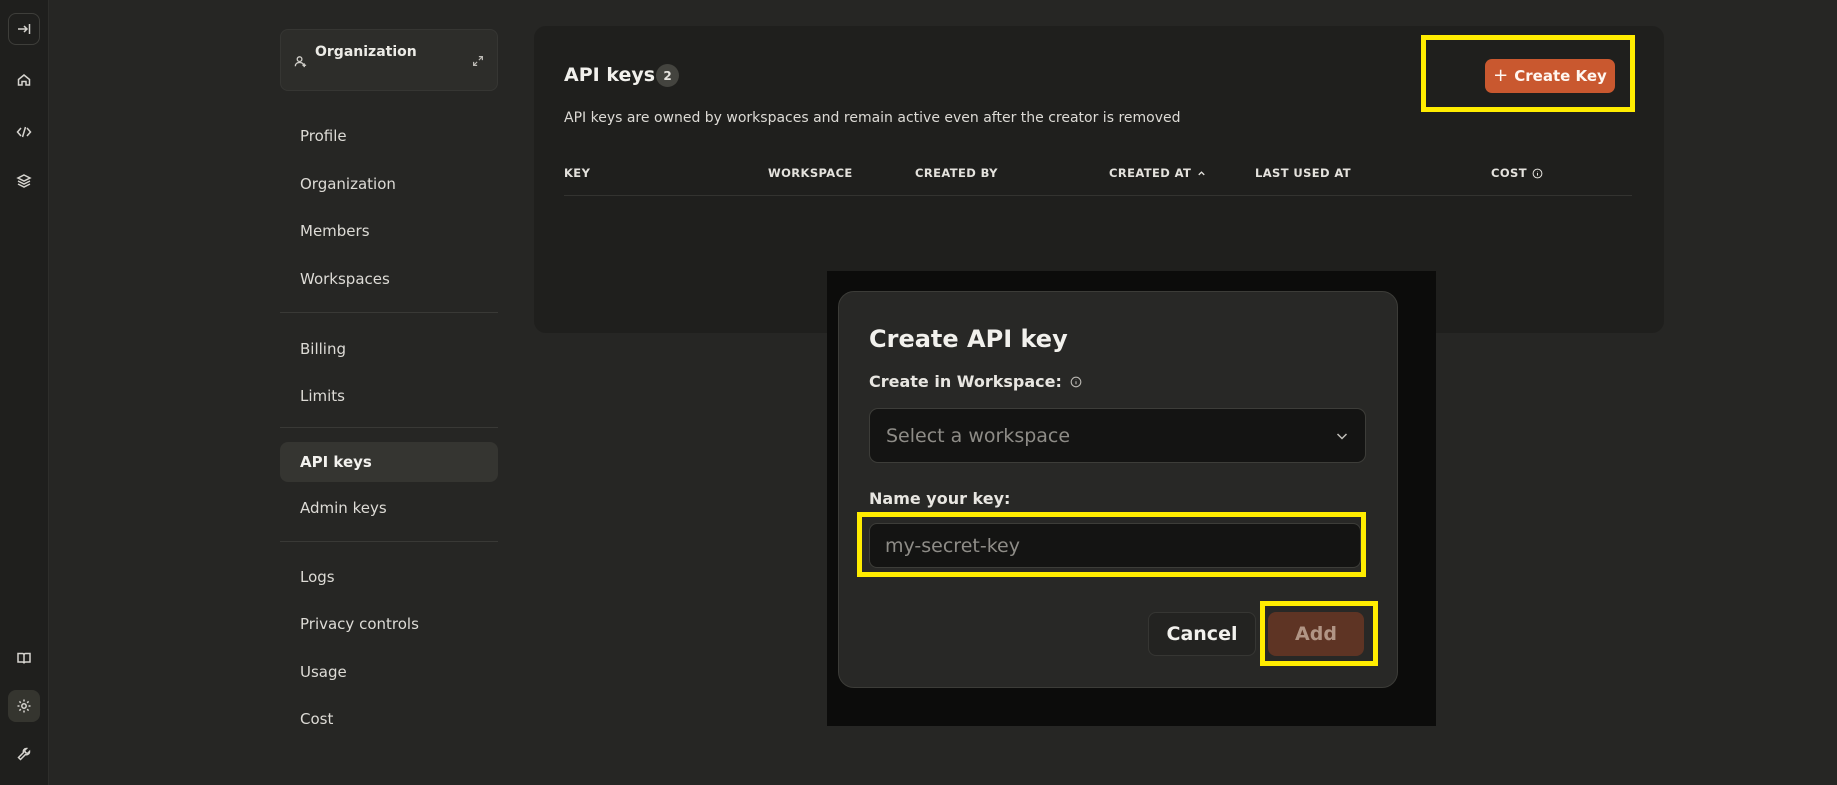 The width and height of the screenshot is (1837, 785). Describe the element at coordinates (24, 181) in the screenshot. I see `layers-icon` at that location.